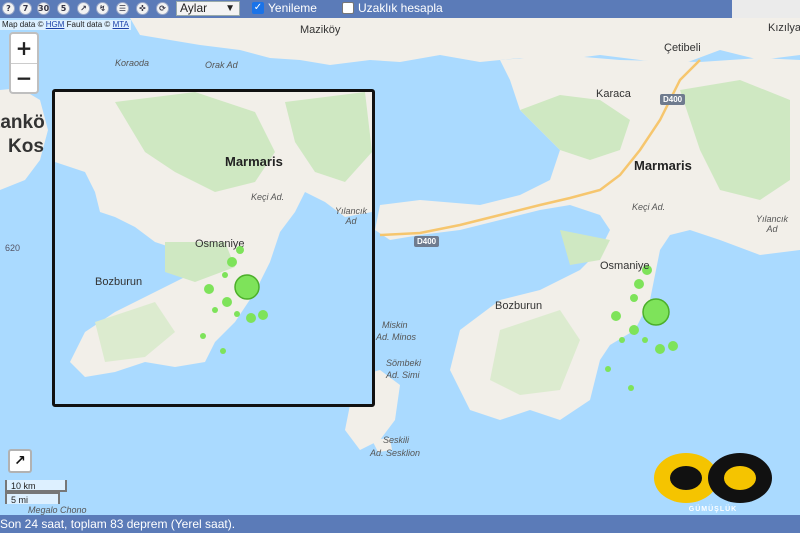 The width and height of the screenshot is (800, 533). Describe the element at coordinates (36, 486) in the screenshot. I see `scale-km: 10 km` at that location.